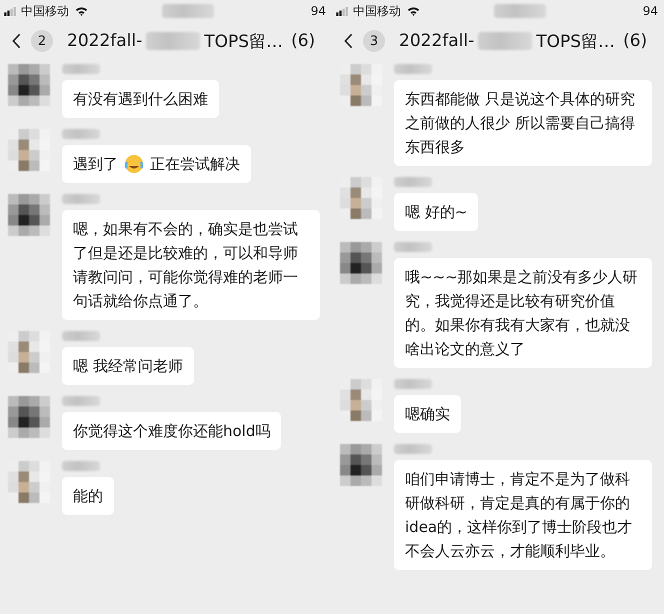 The image size is (664, 614). Describe the element at coordinates (88, 496) in the screenshot. I see `message-text: 能的` at that location.